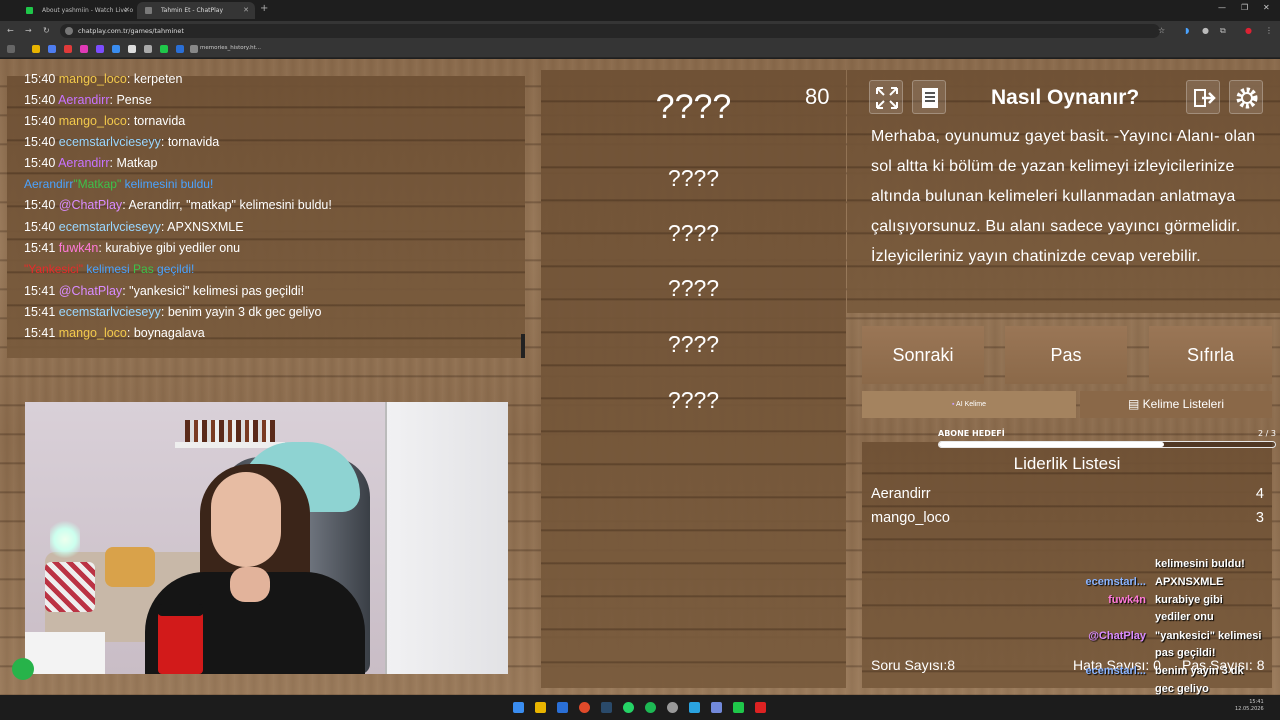  What do you see at coordinates (562, 707) in the screenshot?
I see `store-icon` at bounding box center [562, 707].